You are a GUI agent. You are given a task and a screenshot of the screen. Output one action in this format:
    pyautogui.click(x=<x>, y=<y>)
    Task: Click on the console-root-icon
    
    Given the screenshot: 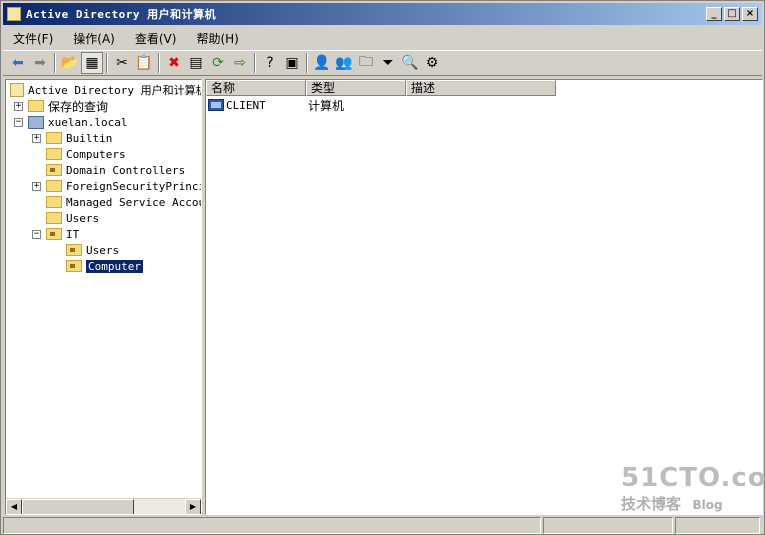 What is the action you would take?
    pyautogui.click(x=17, y=90)
    